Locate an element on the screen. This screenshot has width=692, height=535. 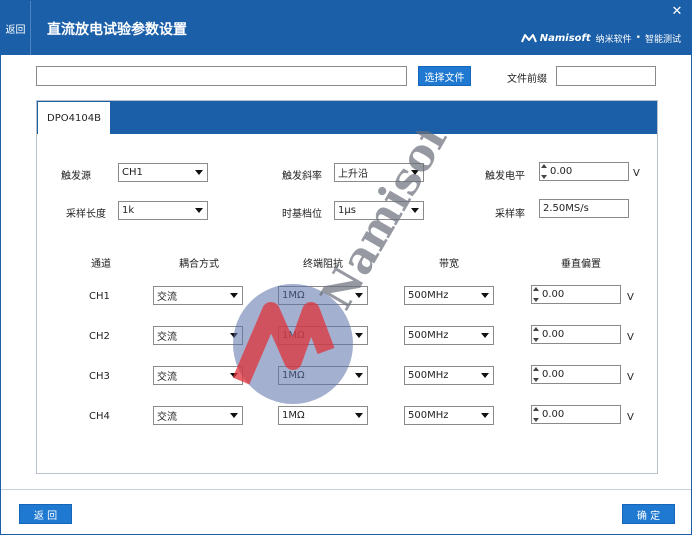
trigger-level-label: 触发电平 is located at coordinates (505, 176).